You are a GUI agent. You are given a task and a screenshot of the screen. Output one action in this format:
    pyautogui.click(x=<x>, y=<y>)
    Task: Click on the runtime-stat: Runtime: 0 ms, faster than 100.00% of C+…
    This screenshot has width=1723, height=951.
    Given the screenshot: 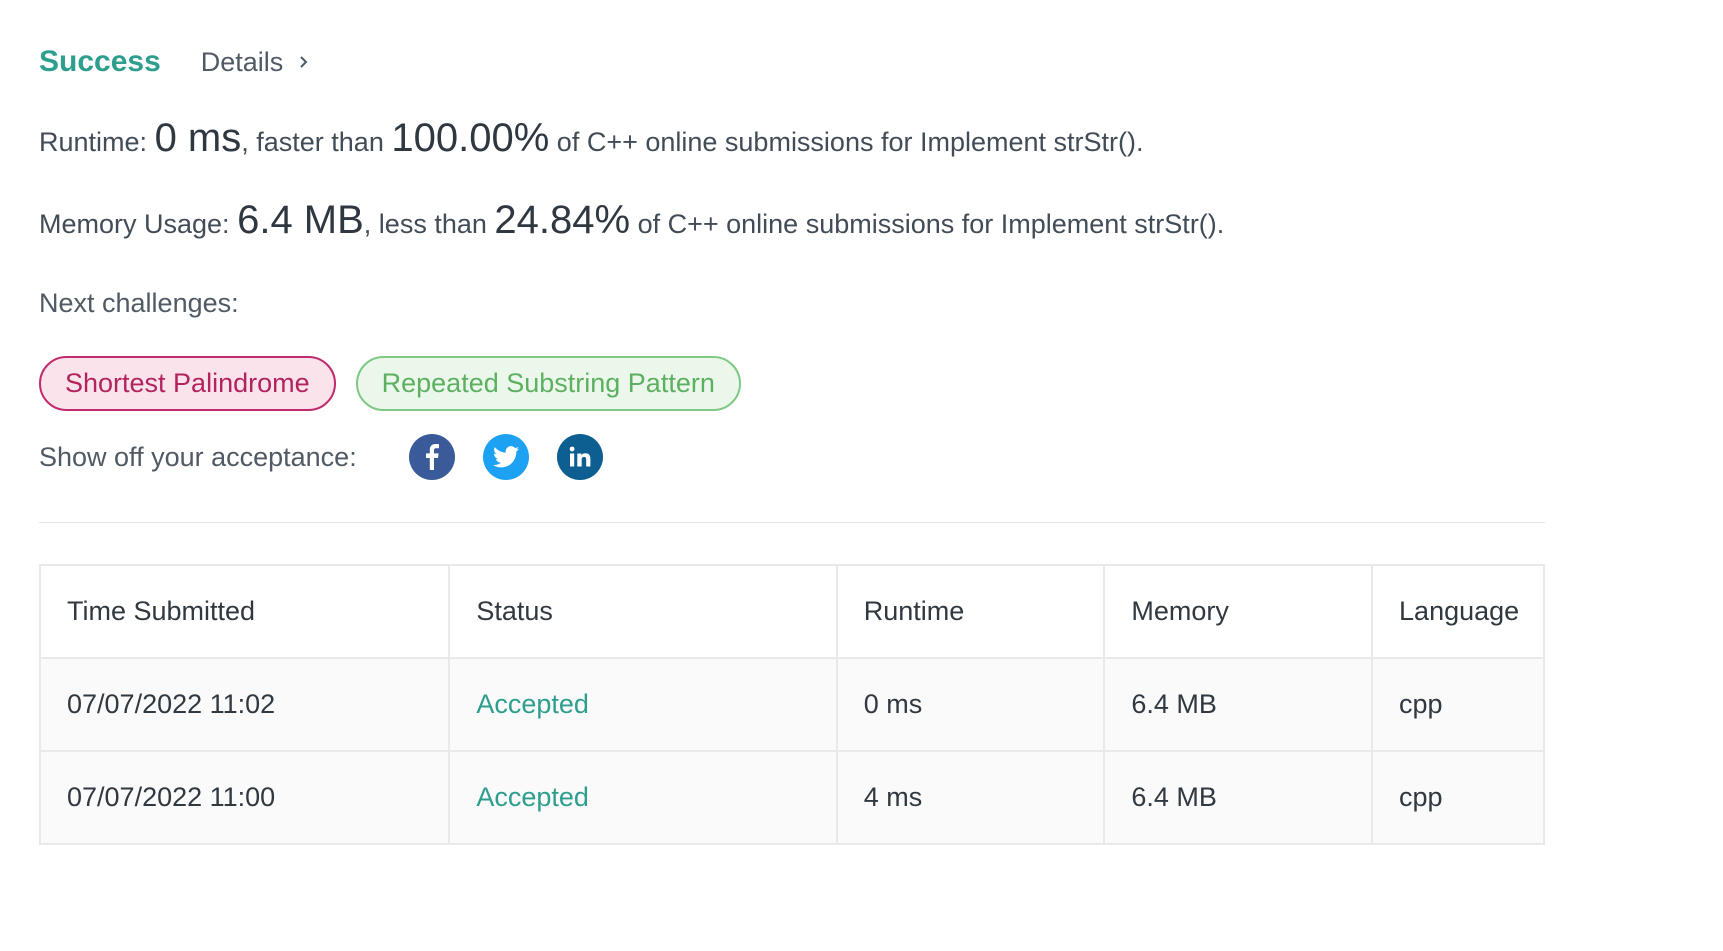 What is the action you would take?
    pyautogui.click(x=591, y=138)
    